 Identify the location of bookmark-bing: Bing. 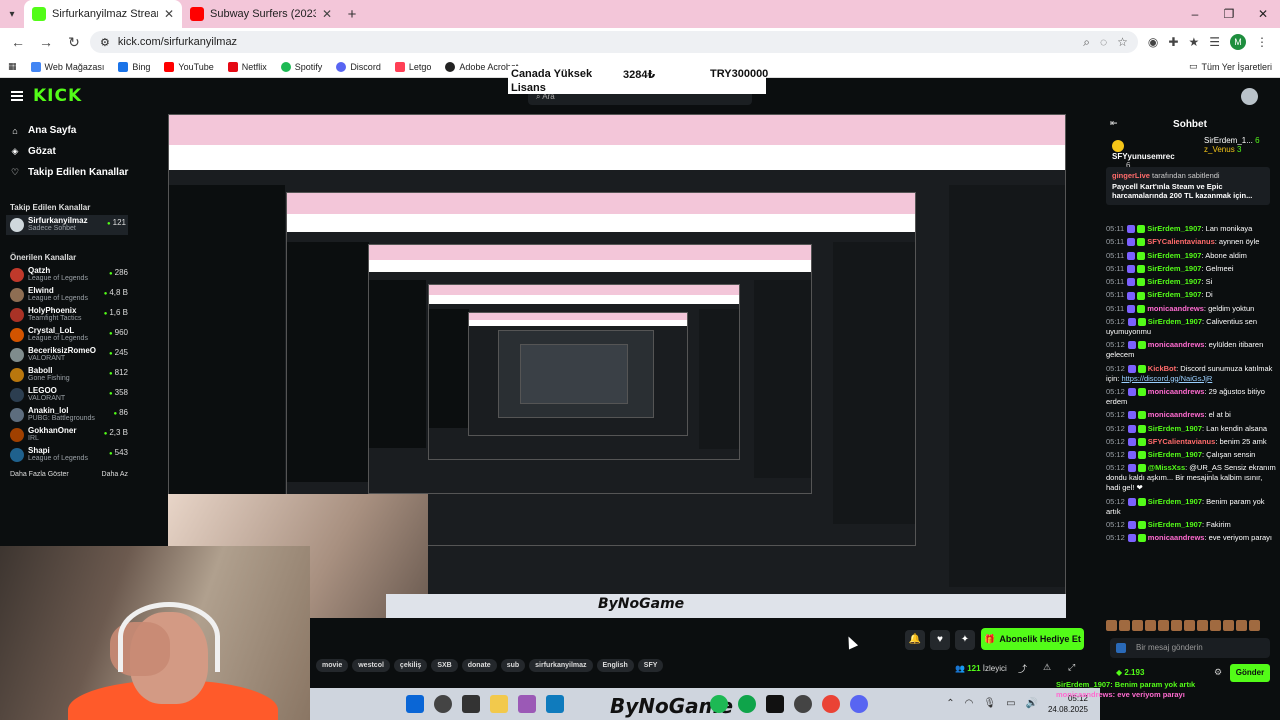
(134, 66).